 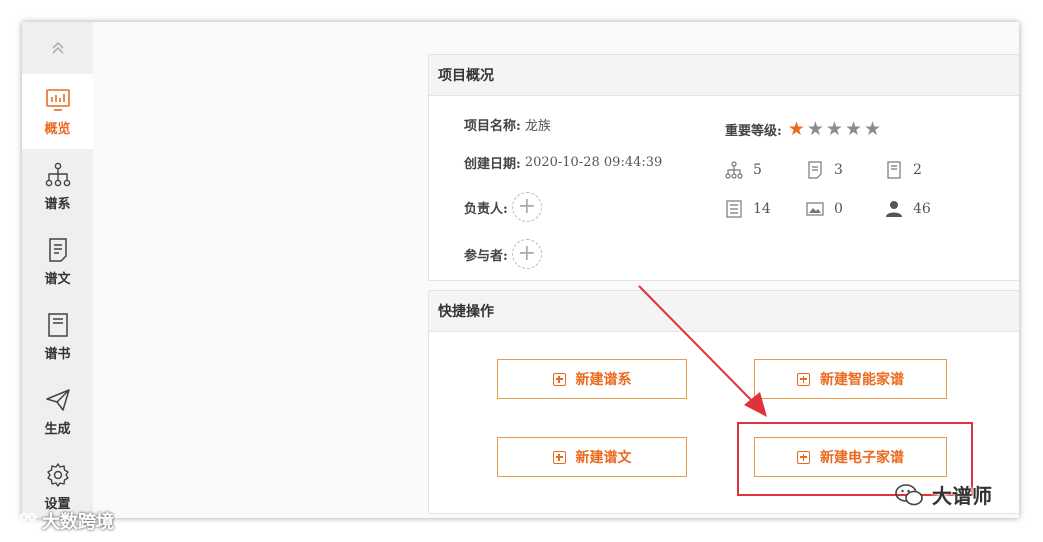 I want to click on stat-image: 0, so click(x=824, y=209).